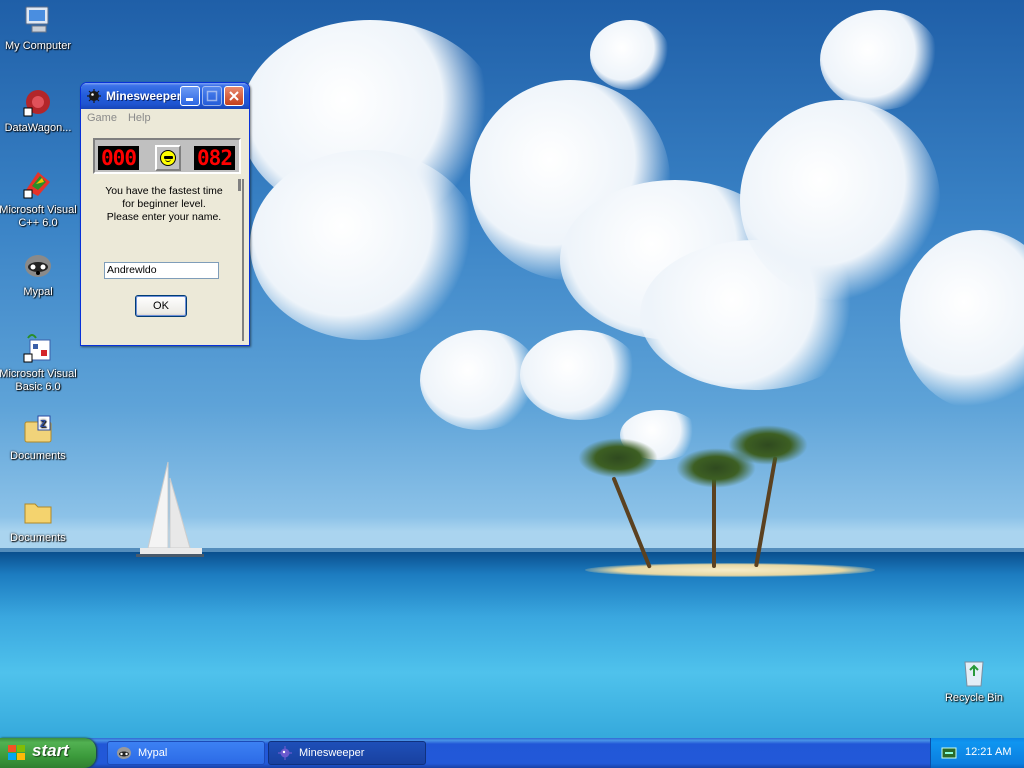 The image size is (1024, 768). I want to click on desktop-icon-documents: Documents, so click(40, 520).